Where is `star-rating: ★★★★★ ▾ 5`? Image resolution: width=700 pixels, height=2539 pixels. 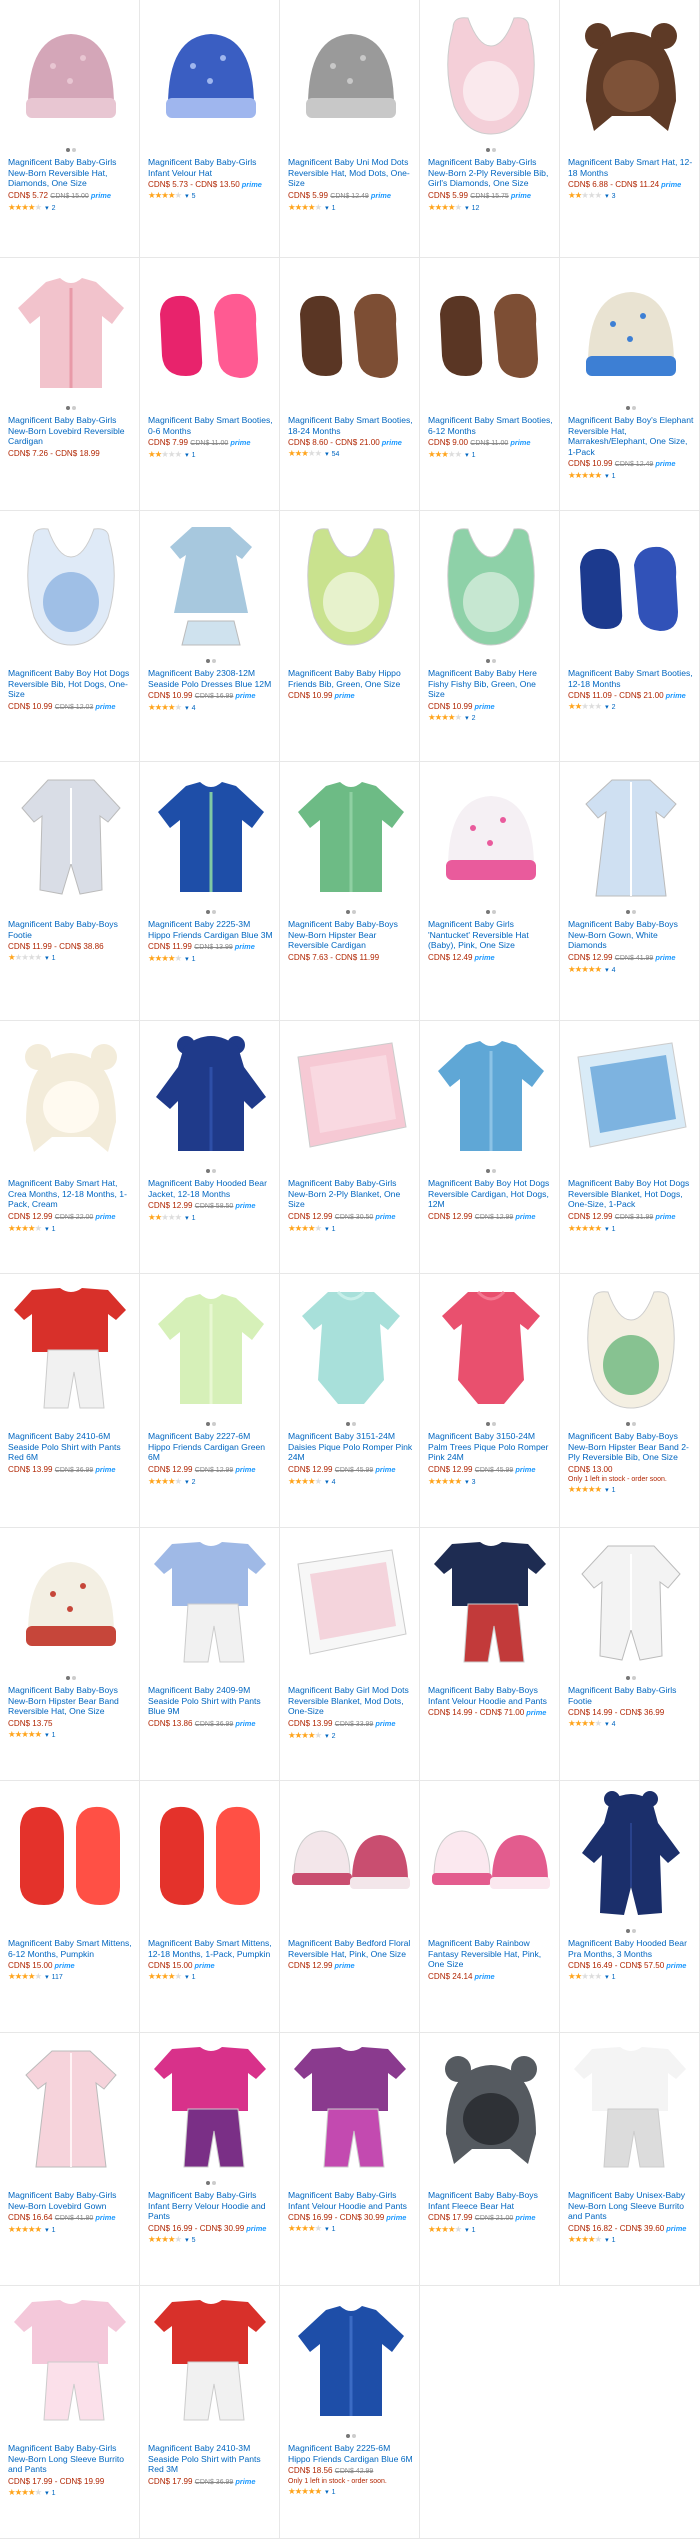
star-rating: ★★★★★ ▾ 5 is located at coordinates (211, 2240).